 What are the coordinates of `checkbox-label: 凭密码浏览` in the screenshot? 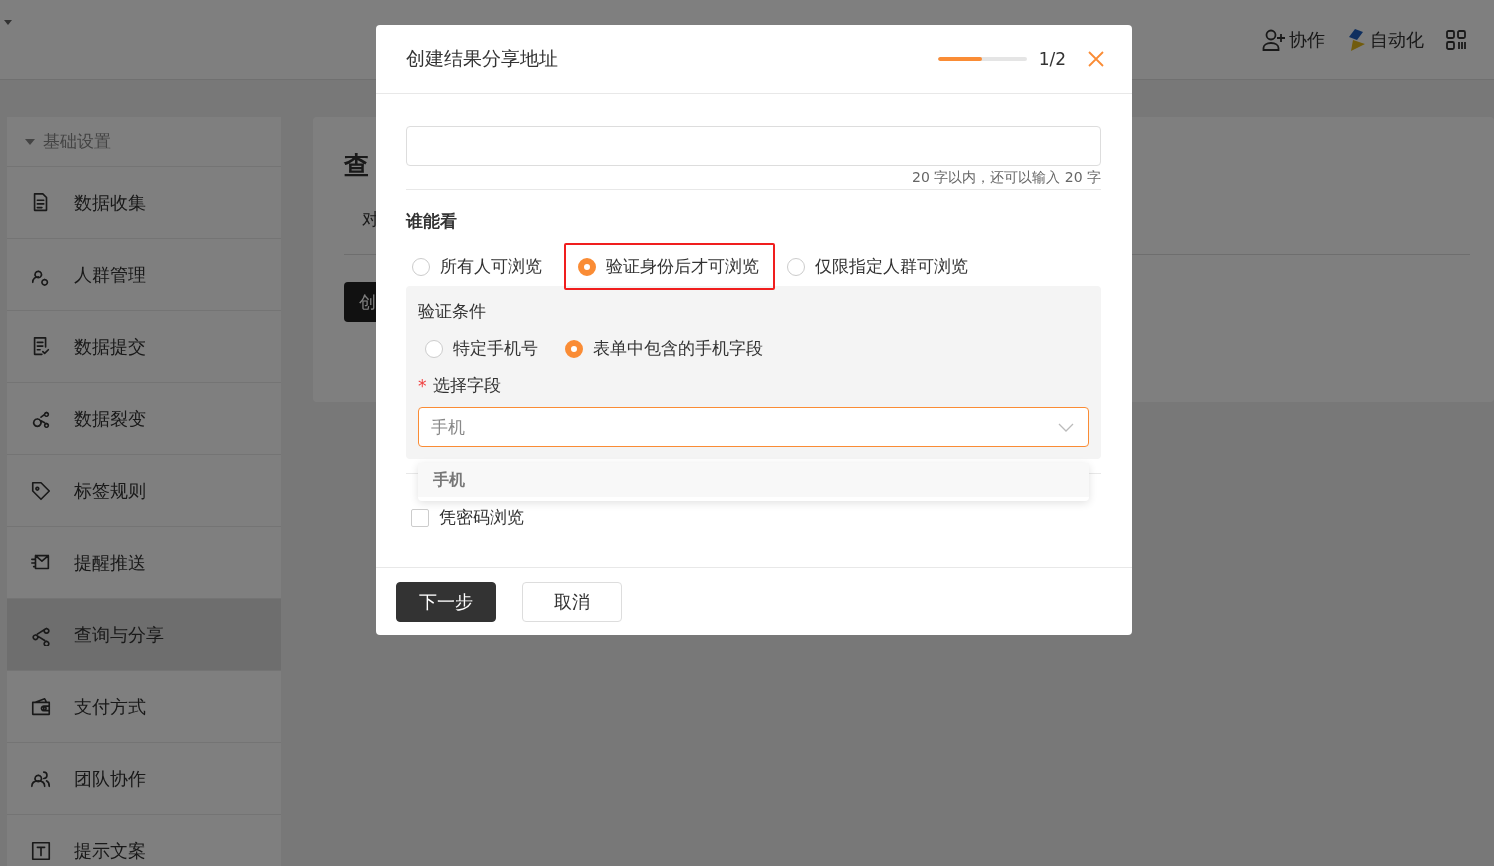 It's located at (481, 517).